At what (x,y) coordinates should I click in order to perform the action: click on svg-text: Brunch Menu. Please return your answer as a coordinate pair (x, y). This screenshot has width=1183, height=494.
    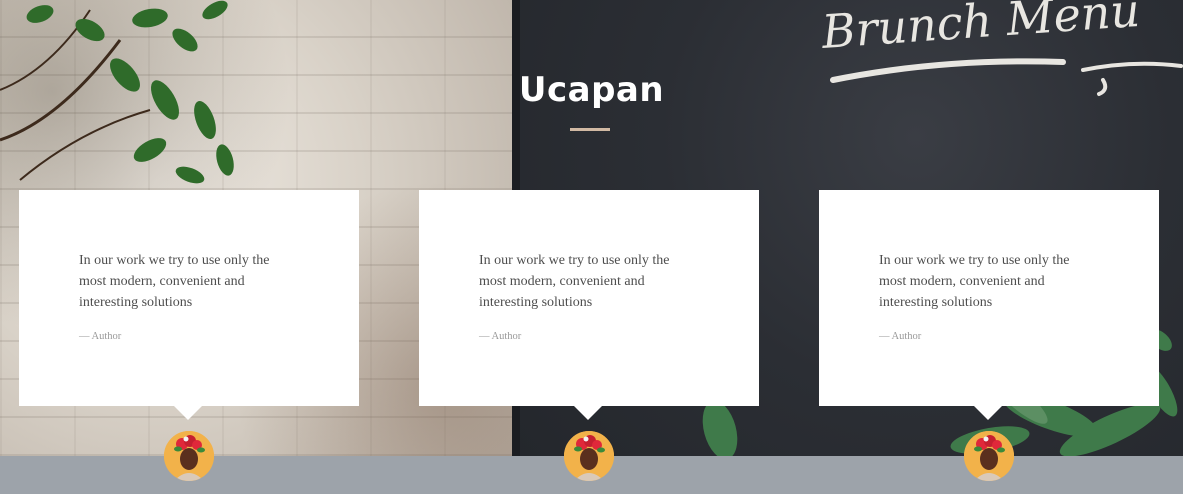
    Looking at the image, I should click on (980, 29).